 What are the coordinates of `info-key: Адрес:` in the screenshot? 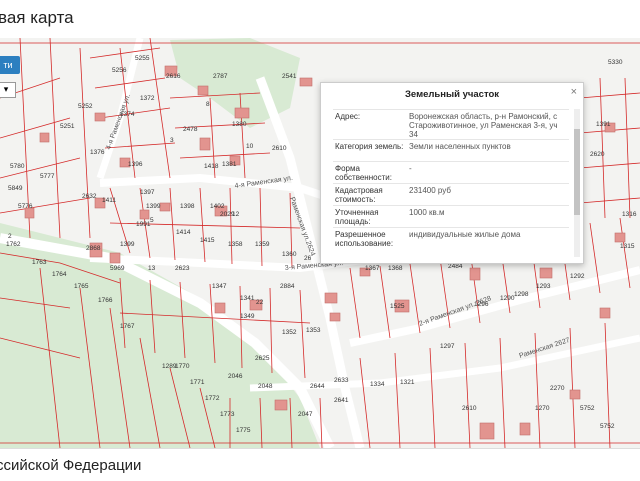 It's located at (348, 116).